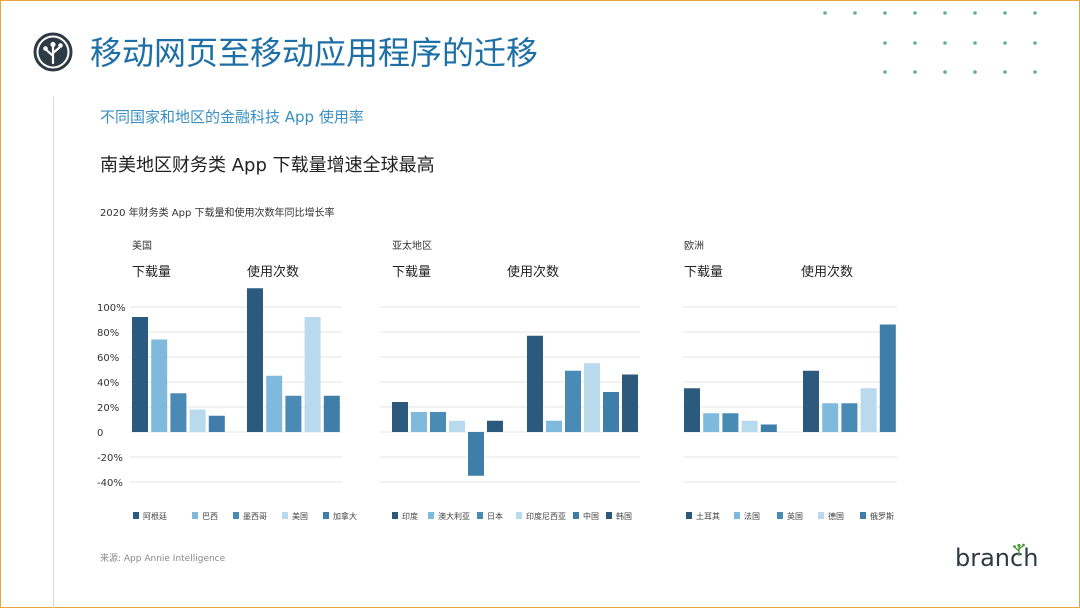 This screenshot has height=608, width=1080. What do you see at coordinates (546, 516) in the screenshot?
I see `legend-label: 印度尼西亚` at bounding box center [546, 516].